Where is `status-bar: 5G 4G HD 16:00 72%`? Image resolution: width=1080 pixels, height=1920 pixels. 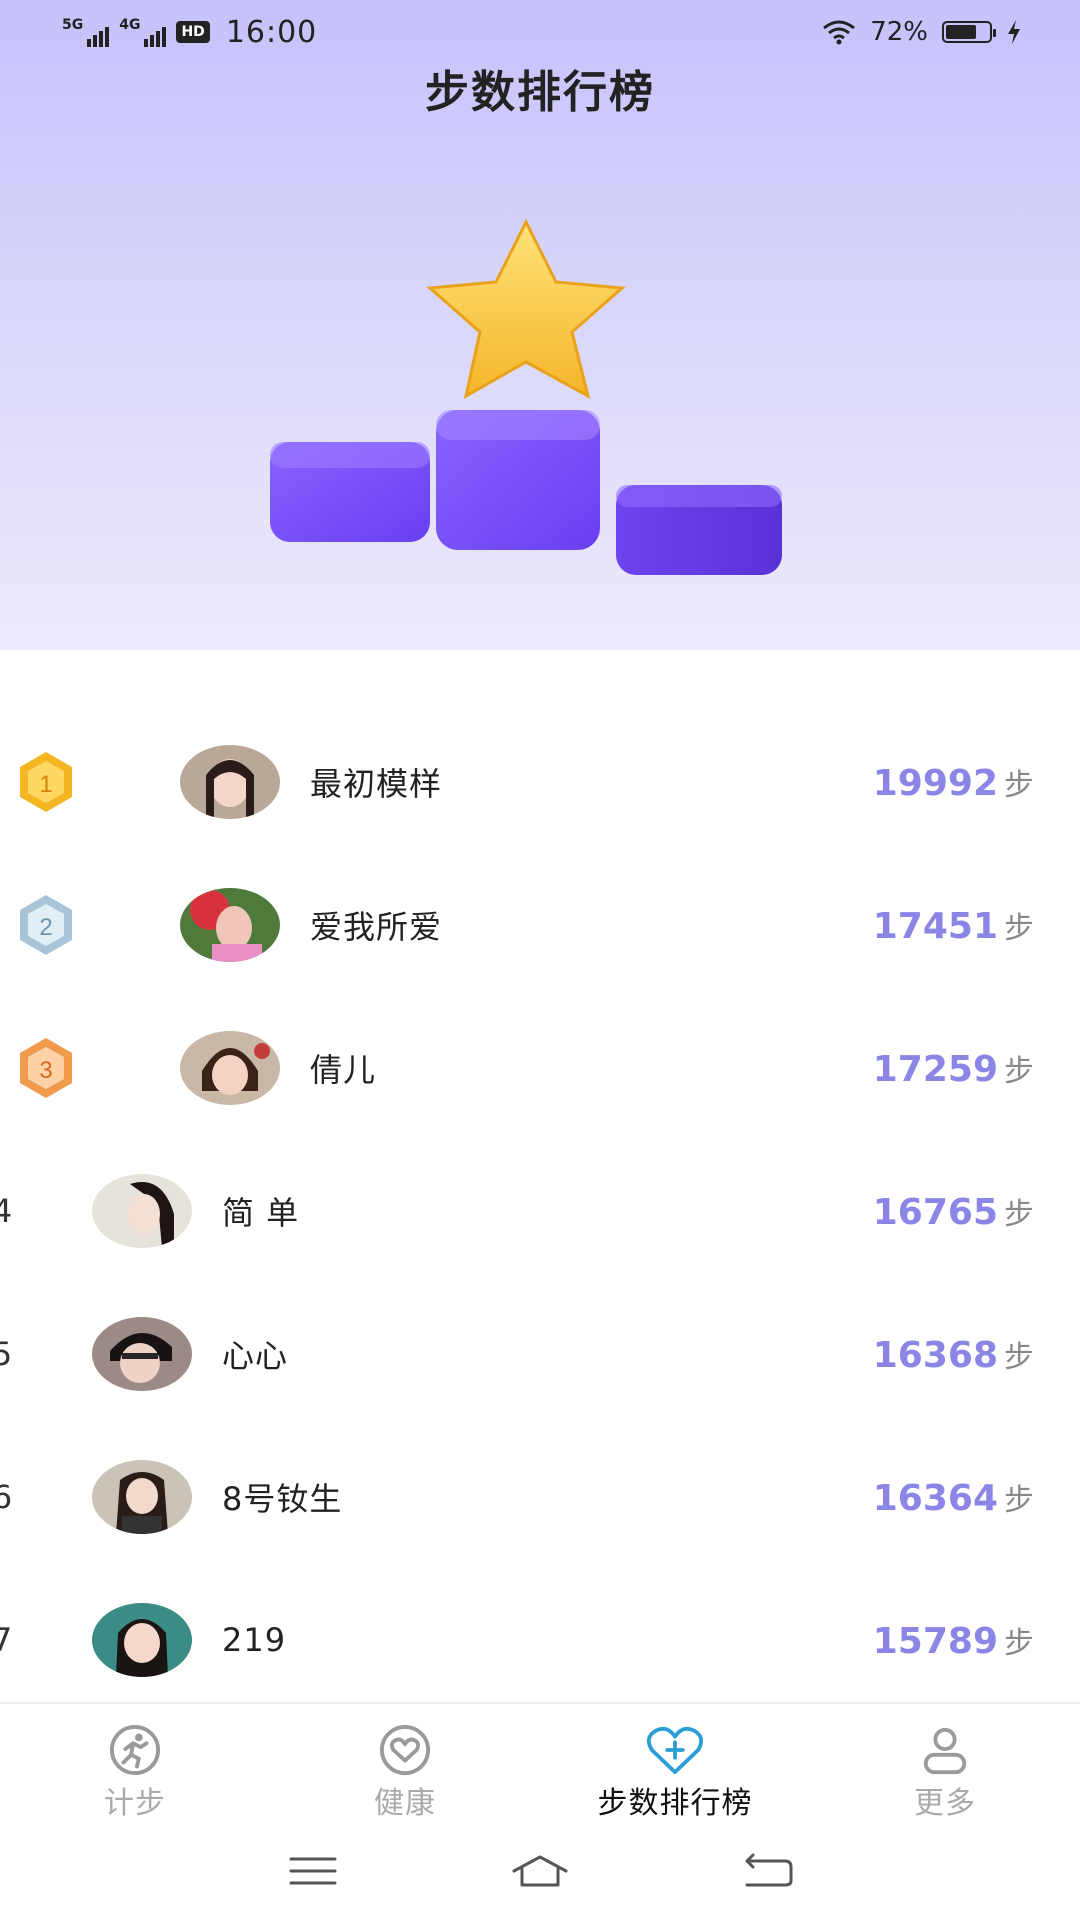 status-bar: 5G 4G HD 16:00 72% is located at coordinates (540, 32).